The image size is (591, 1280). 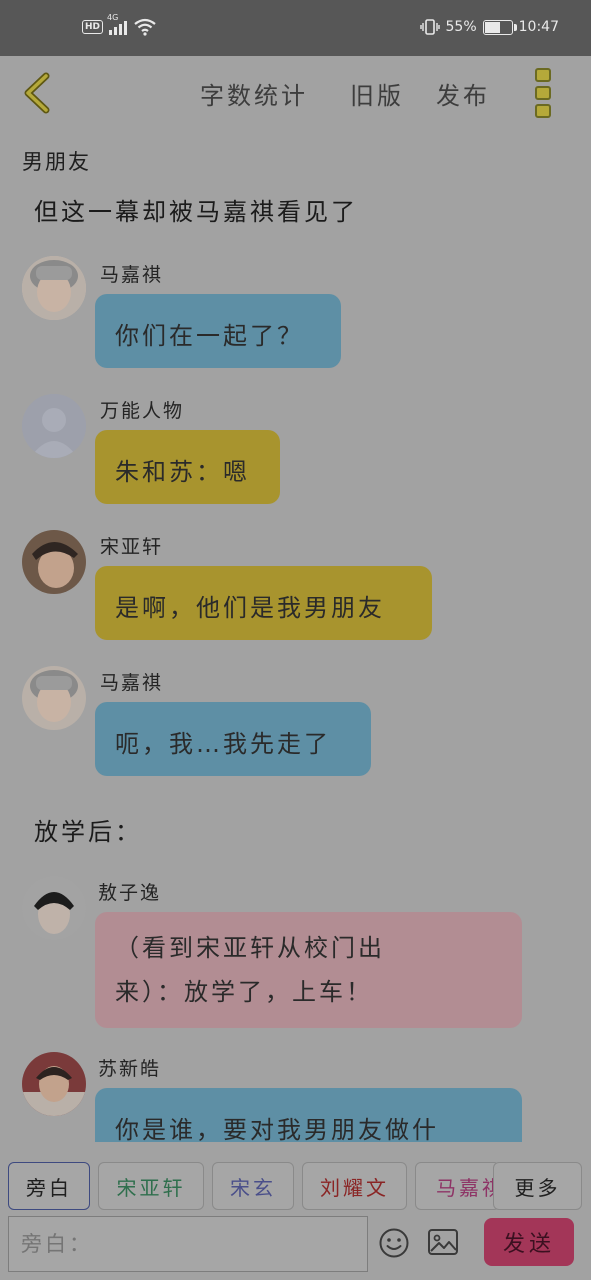 What do you see at coordinates (113, 17) in the screenshot?
I see `network-label: 4G` at bounding box center [113, 17].